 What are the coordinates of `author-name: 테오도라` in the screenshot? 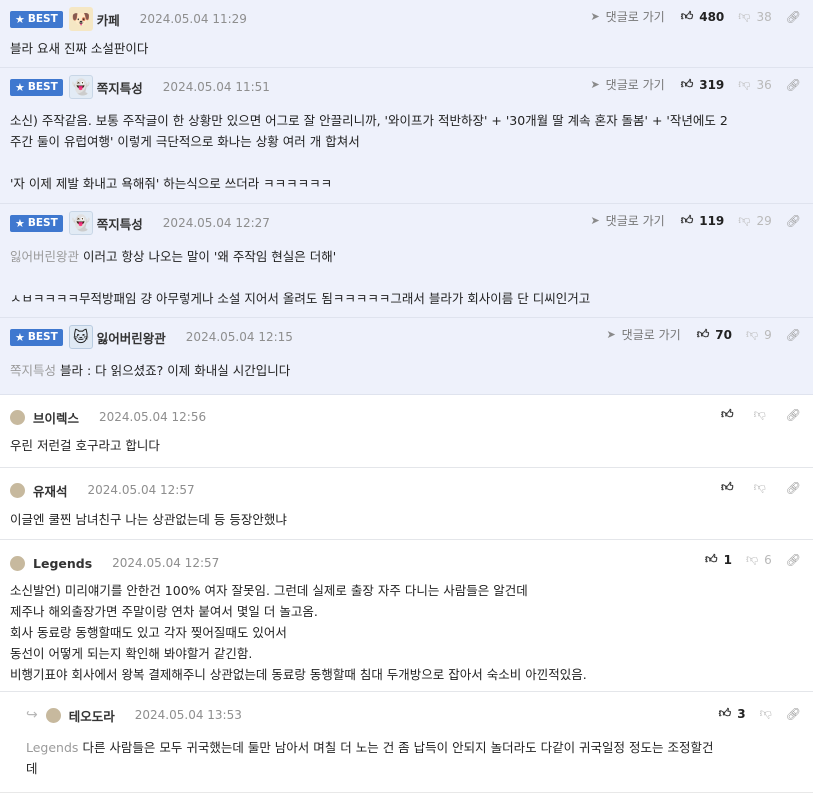 It's located at (92, 715).